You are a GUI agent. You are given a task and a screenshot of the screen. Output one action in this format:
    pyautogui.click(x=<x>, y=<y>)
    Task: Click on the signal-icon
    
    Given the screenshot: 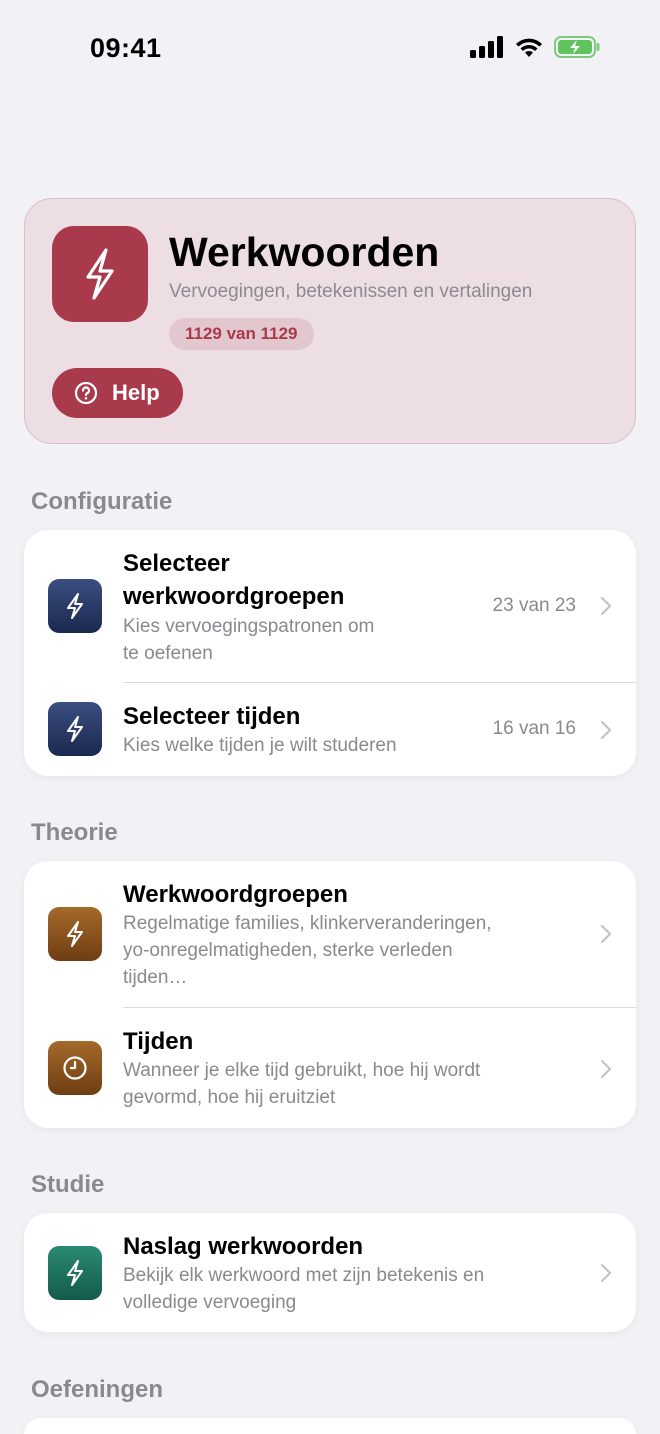 What is the action you would take?
    pyautogui.click(x=486, y=47)
    